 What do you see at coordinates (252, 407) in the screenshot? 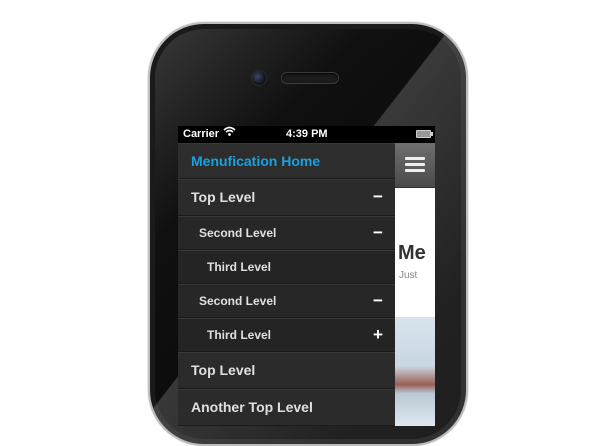
I see `menu-item-label: Another Top Level` at bounding box center [252, 407].